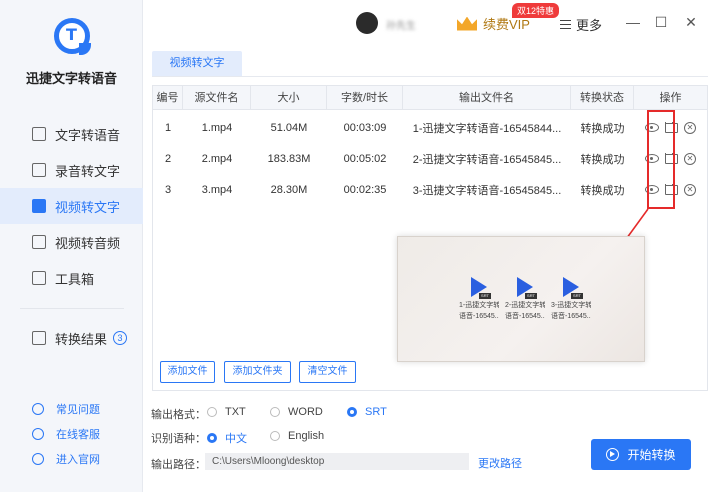 The image size is (720, 492). Describe the element at coordinates (88, 135) in the screenshot. I see `sidebar-item-label: 文字转语音` at that location.